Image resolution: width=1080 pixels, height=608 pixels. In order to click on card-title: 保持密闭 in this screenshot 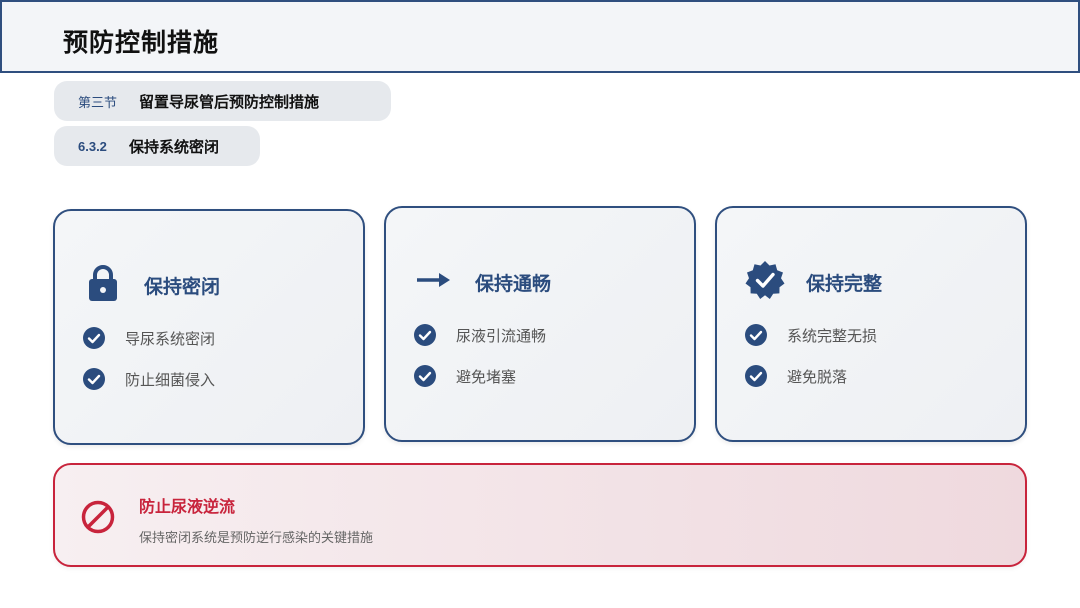, I will do `click(182, 287)`.